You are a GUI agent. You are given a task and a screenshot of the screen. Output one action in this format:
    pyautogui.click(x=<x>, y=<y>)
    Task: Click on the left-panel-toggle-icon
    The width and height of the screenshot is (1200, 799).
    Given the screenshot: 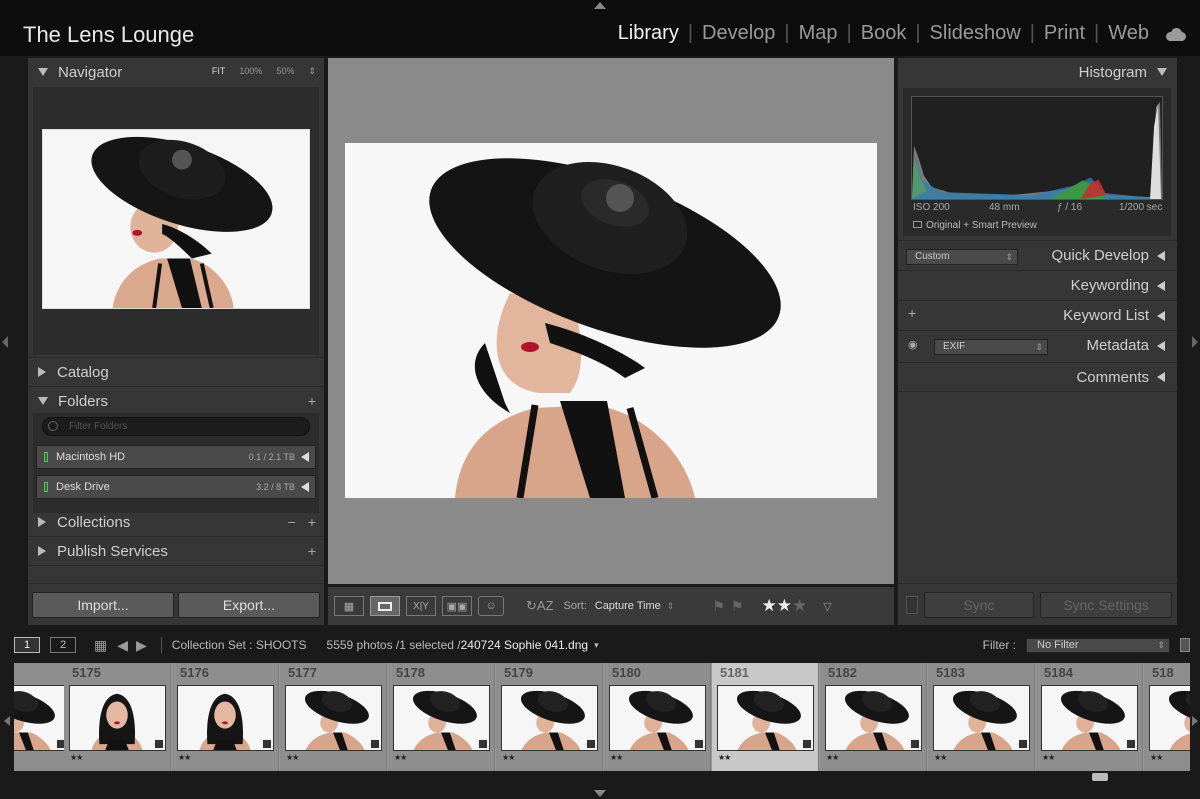 What is the action you would take?
    pyautogui.click(x=5, y=342)
    